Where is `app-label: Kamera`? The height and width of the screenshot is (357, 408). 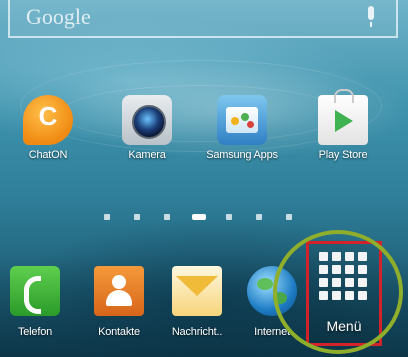 app-label: Kamera is located at coordinates (147, 155).